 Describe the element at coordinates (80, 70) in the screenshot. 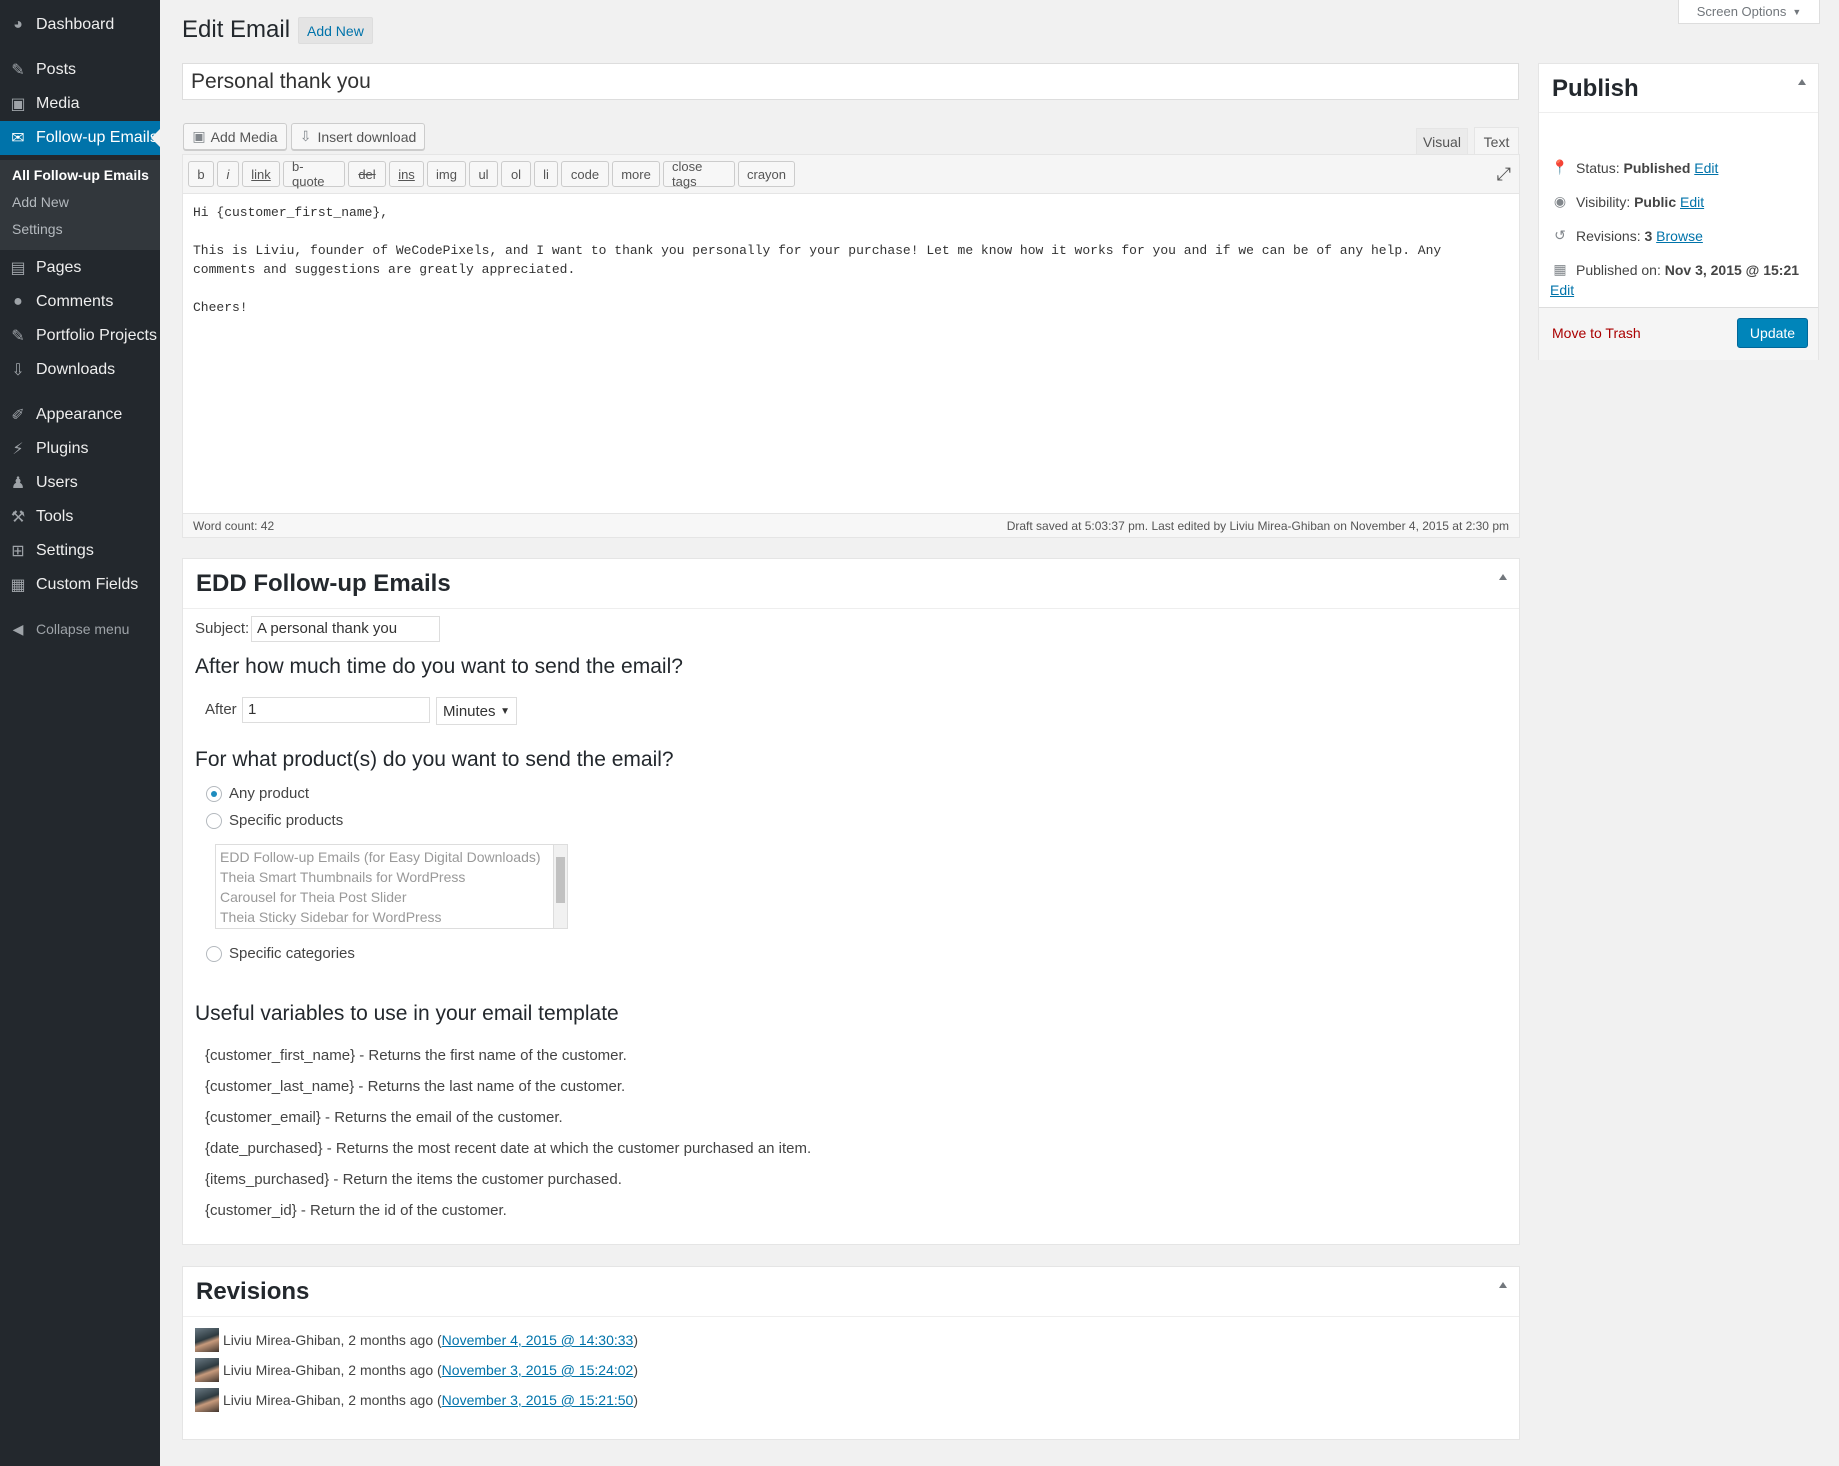

I see `menu-posts: ✎ Posts` at that location.